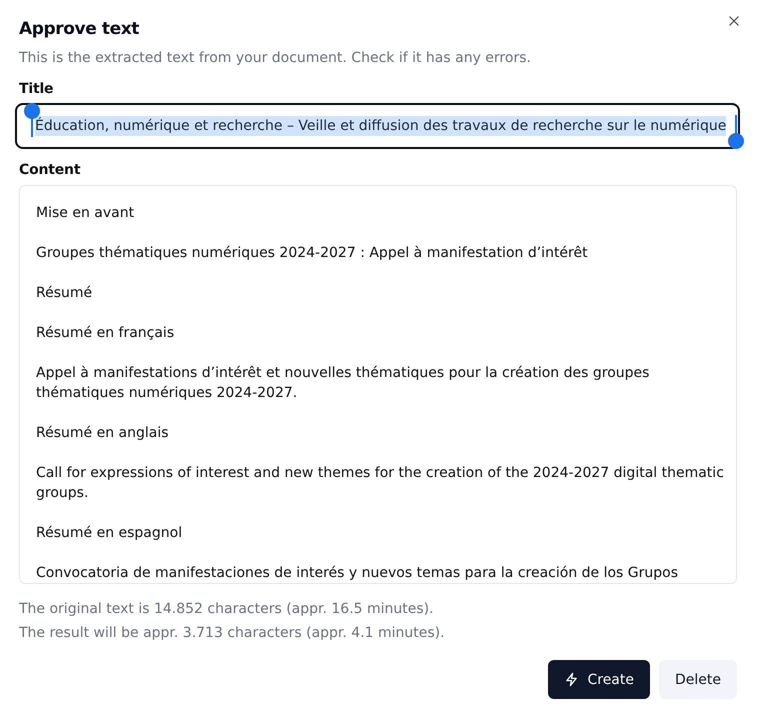 This screenshot has height=711, width=768. Describe the element at coordinates (79, 29) in the screenshot. I see `dialog-title: Approve text` at that location.